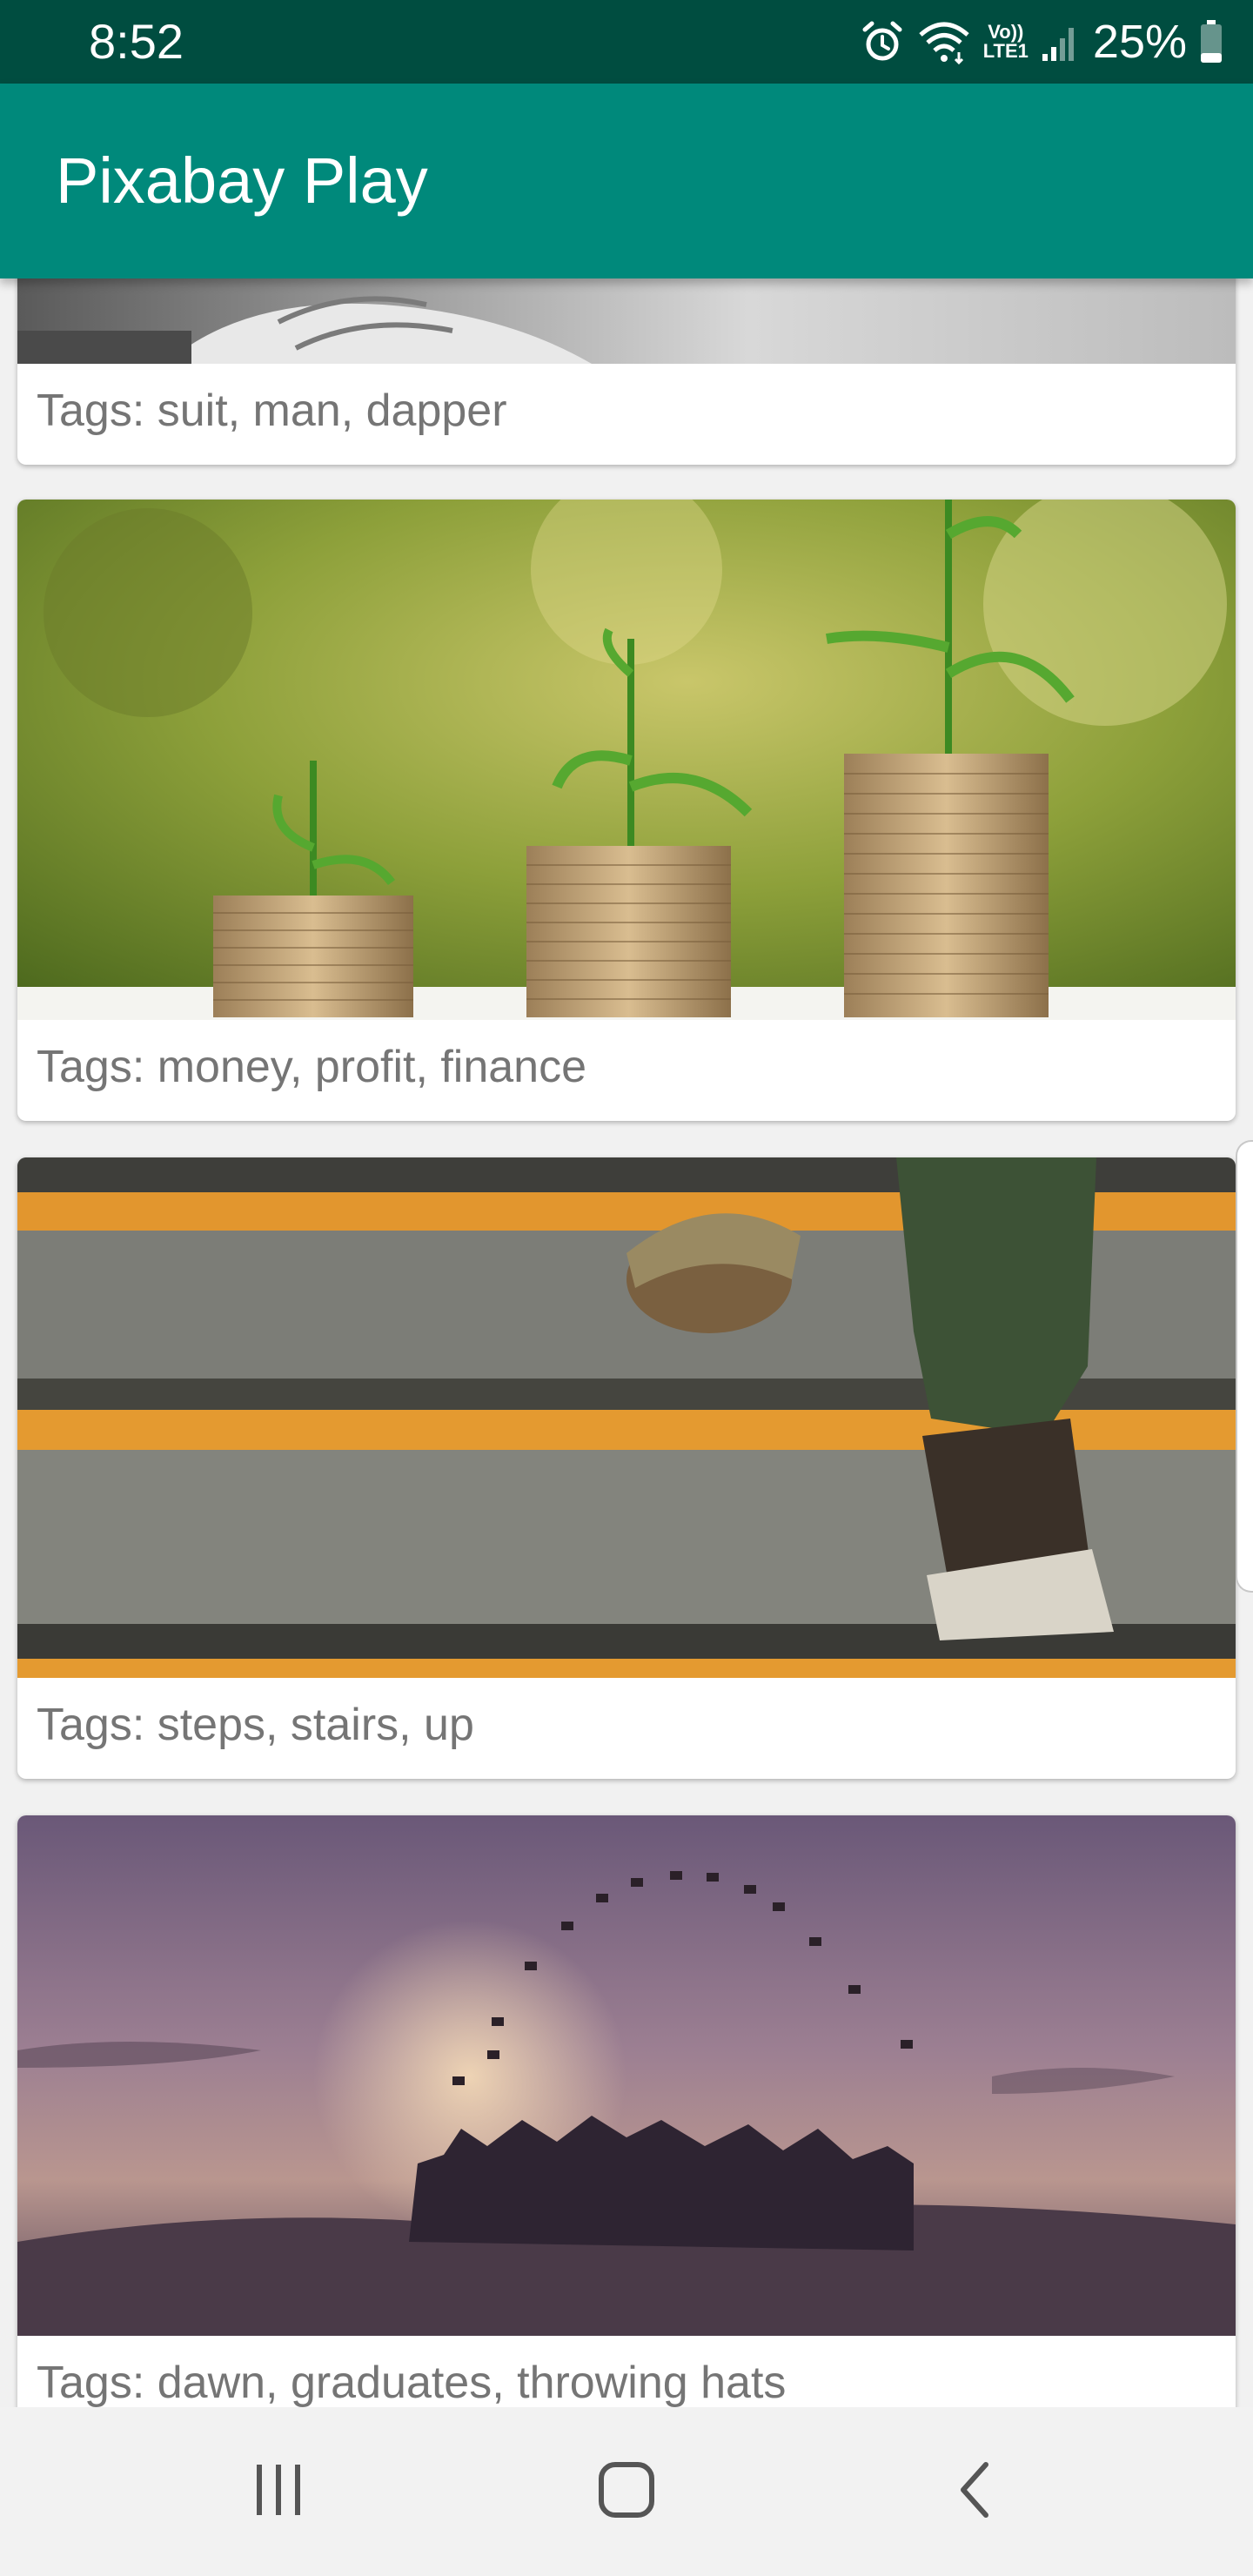 This screenshot has width=1253, height=2576. I want to click on alarm-icon, so click(882, 41).